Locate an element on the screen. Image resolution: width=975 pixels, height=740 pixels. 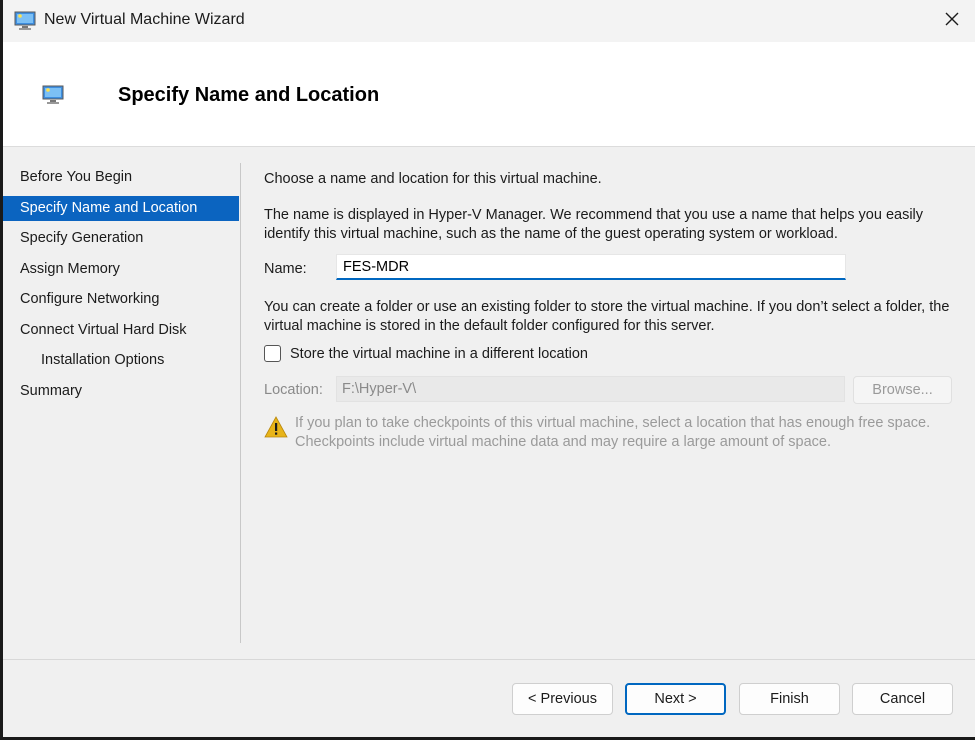
steps-divider is located at coordinates (240, 403).